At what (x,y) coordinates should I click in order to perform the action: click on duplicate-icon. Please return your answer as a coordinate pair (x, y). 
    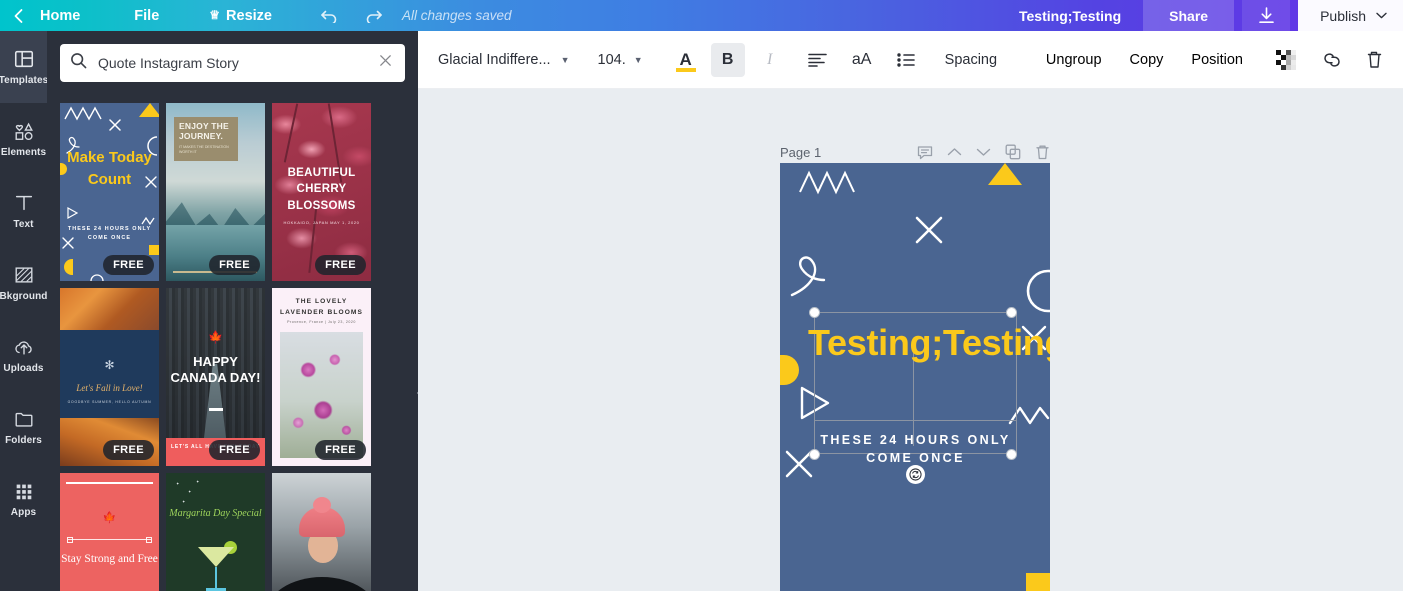
    Looking at the image, I should click on (1013, 152).